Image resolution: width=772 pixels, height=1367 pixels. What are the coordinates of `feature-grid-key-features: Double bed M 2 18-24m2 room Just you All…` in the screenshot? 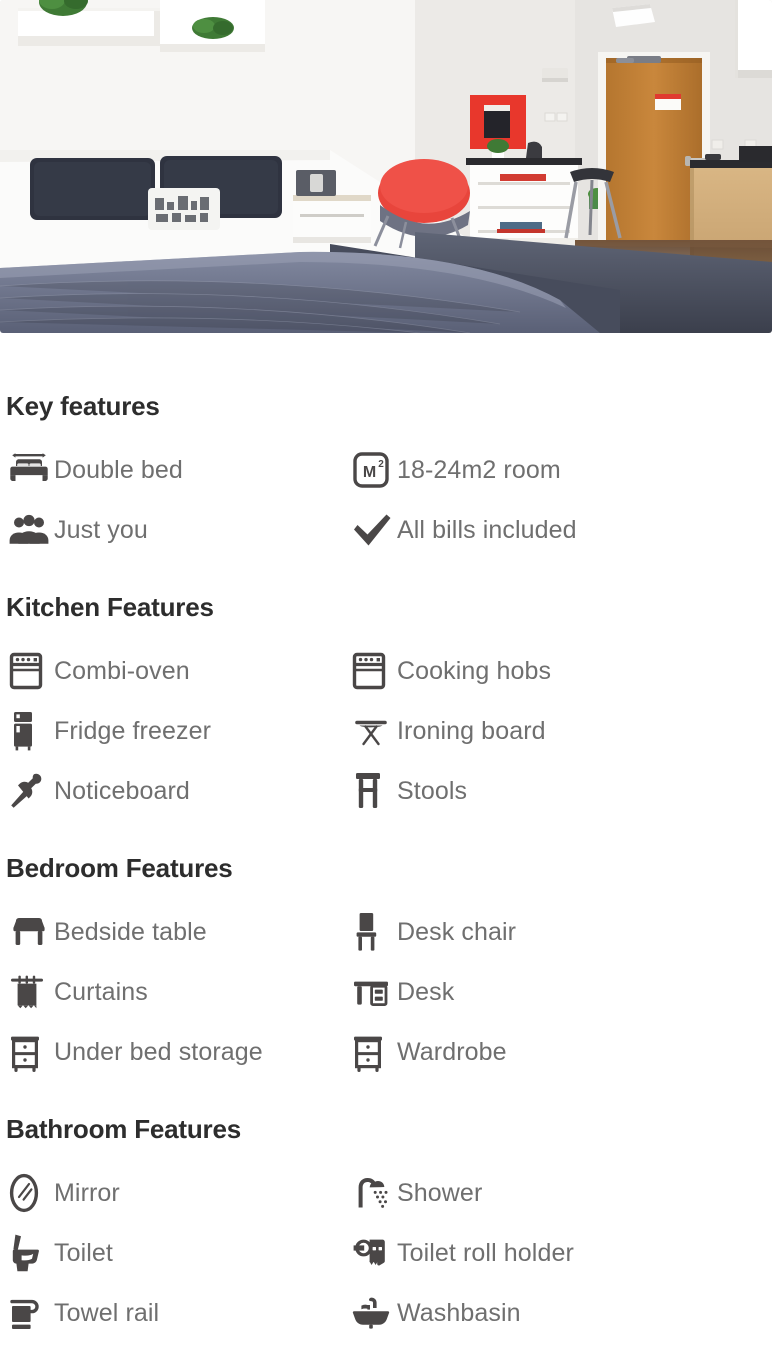 It's located at (386, 500).